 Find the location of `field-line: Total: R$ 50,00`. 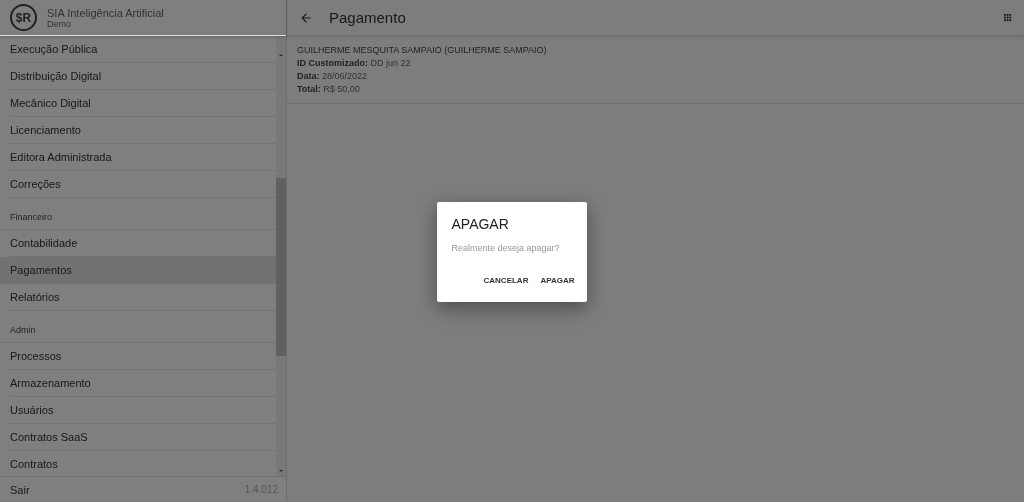

field-line: Total: R$ 50,00 is located at coordinates (329, 89).